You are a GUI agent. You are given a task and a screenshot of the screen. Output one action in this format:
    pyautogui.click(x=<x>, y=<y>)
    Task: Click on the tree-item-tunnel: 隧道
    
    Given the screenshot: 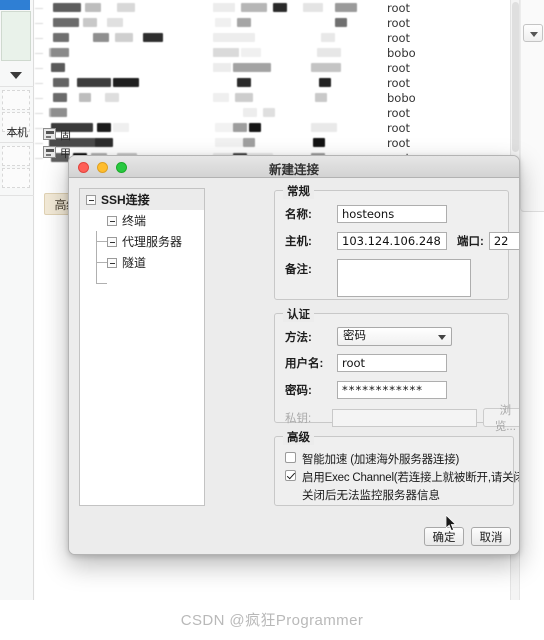 What is the action you would take?
    pyautogui.click(x=142, y=262)
    